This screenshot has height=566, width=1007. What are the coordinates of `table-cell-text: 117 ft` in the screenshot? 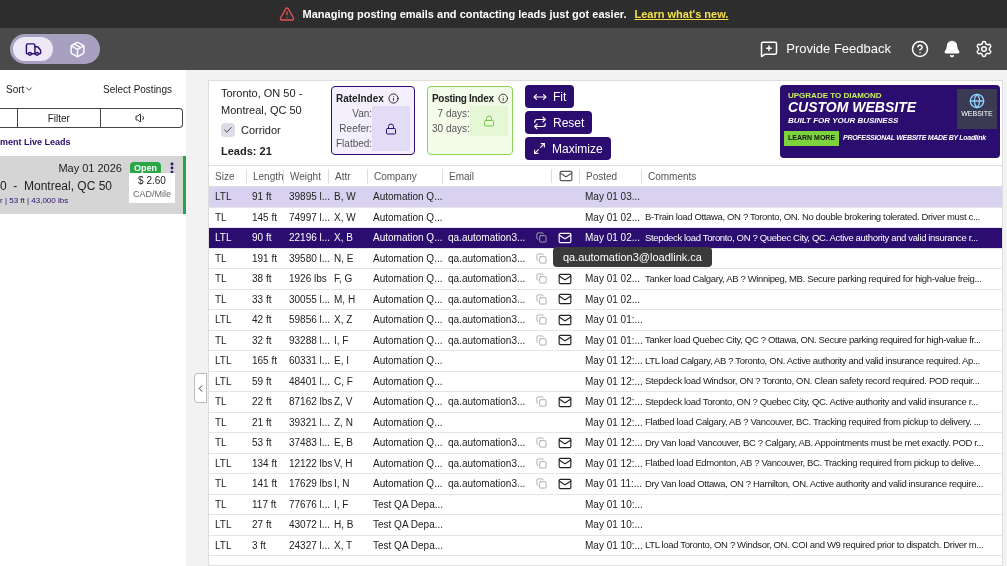 It's located at (264, 504).